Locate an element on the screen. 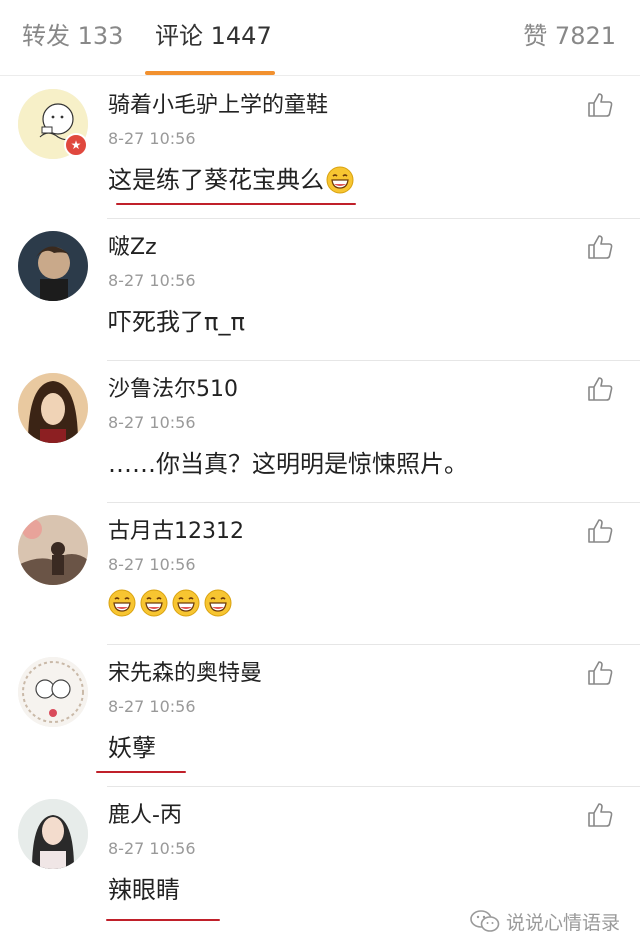 The height and width of the screenshot is (951, 640). comment-item: 古月古12312 8-27 10:56 is located at coordinates (320, 574).